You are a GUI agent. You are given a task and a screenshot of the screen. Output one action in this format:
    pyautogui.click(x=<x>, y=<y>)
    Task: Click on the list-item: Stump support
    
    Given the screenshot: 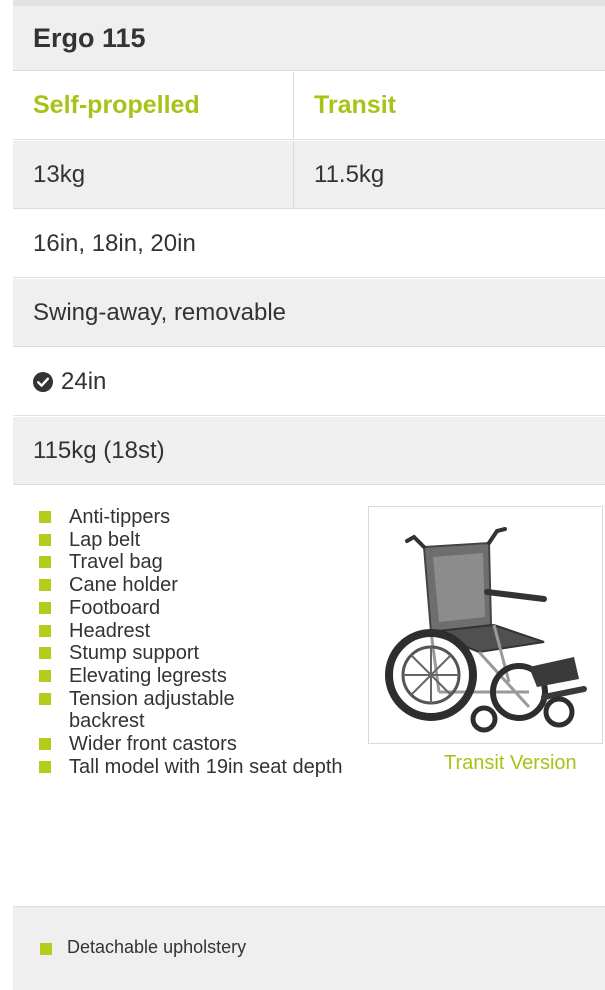 What is the action you would take?
    pyautogui.click(x=209, y=653)
    